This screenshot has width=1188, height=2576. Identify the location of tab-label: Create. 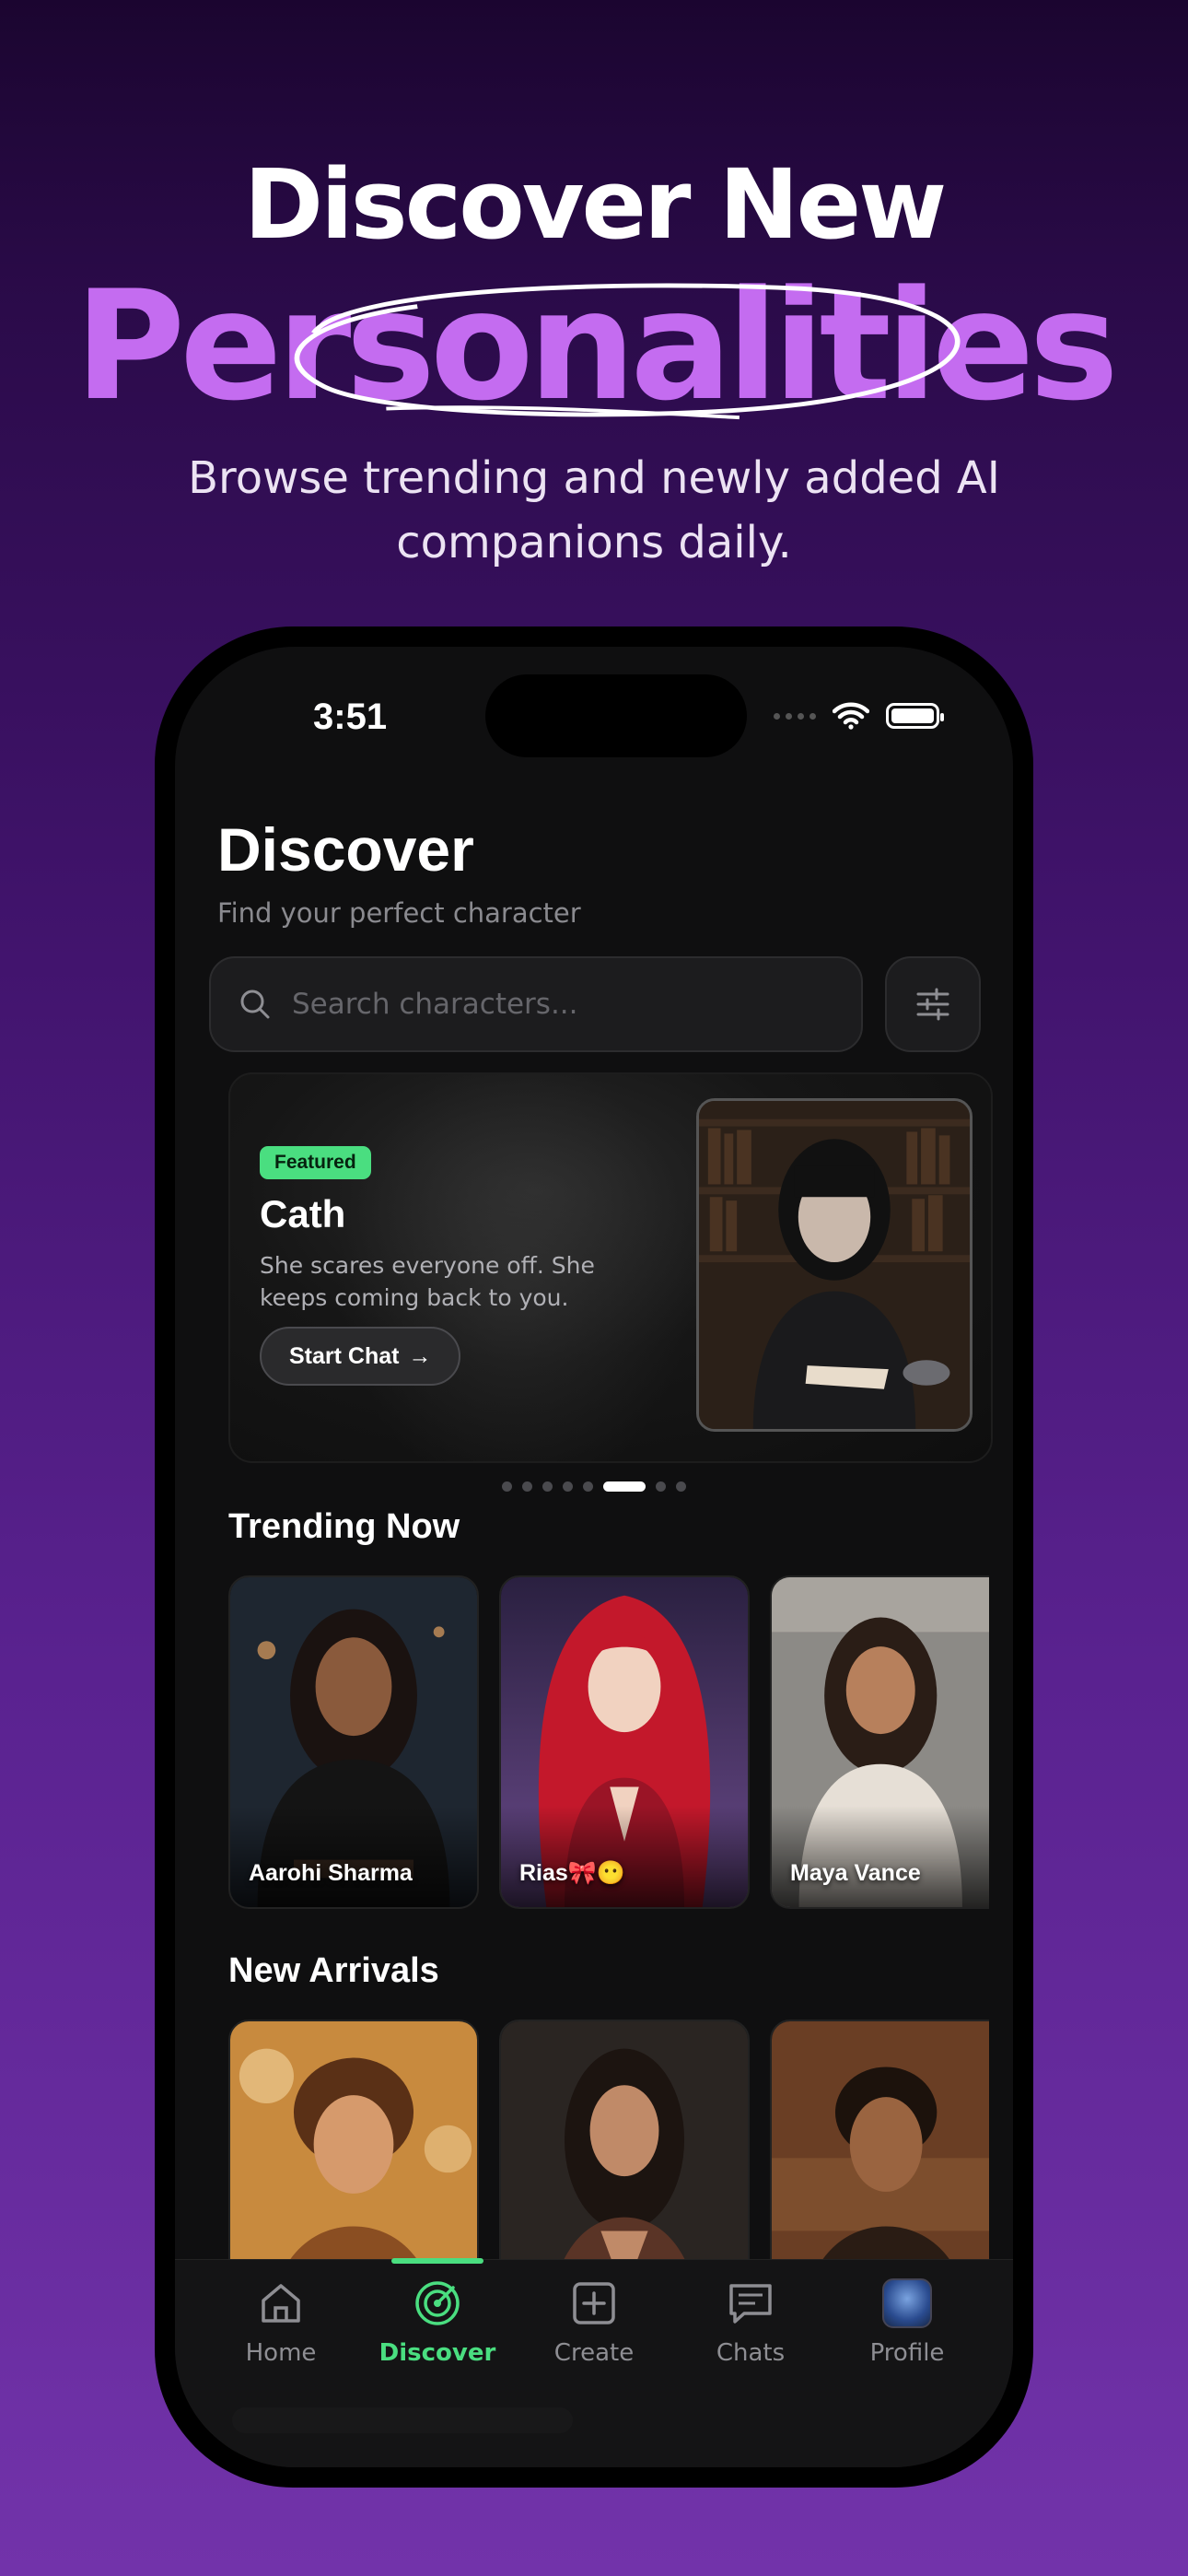
(594, 2353).